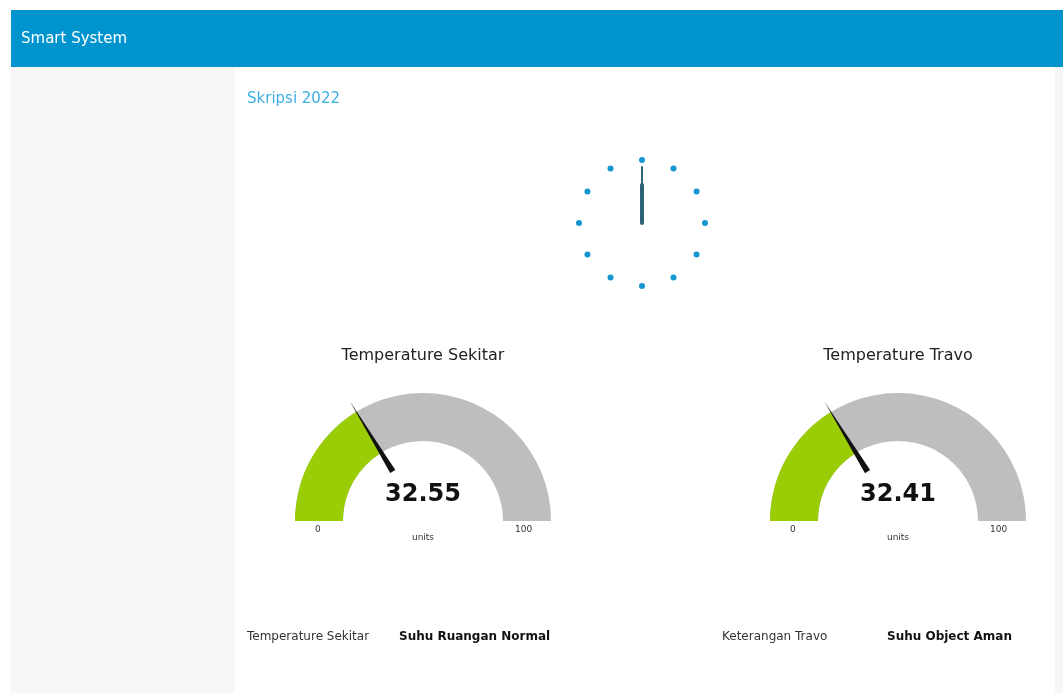 Image resolution: width=1063 pixels, height=693 pixels. Describe the element at coordinates (294, 98) in the screenshot. I see `group-title: Skripsi 2022` at that location.